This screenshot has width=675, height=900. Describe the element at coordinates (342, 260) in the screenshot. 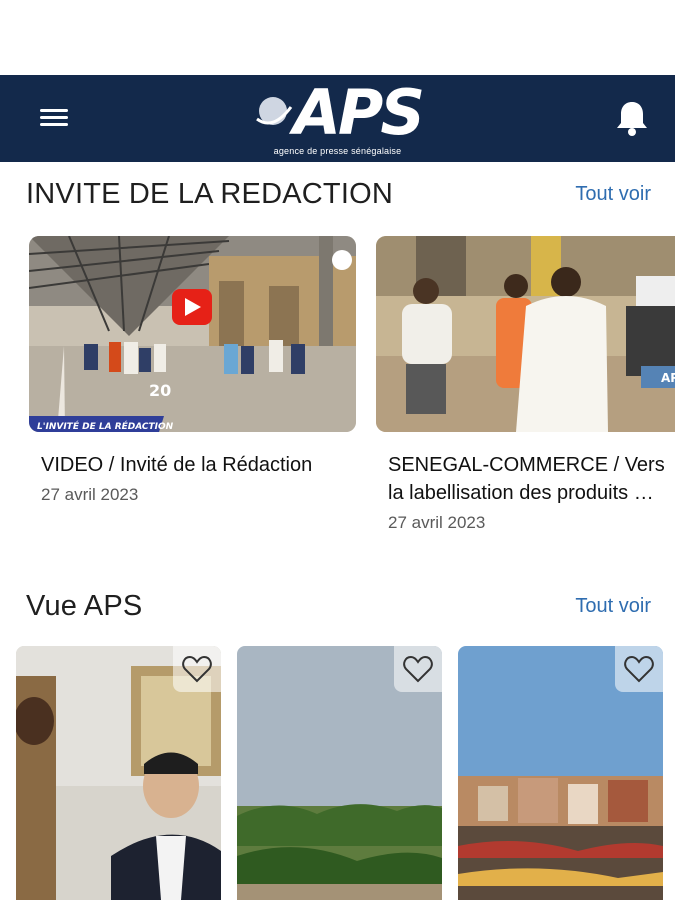

I see `aps-watermark-icon` at that location.